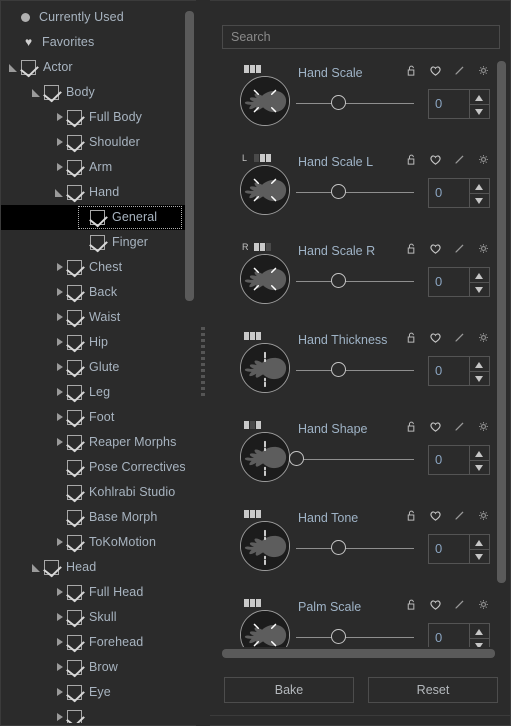 The width and height of the screenshot is (511, 726). What do you see at coordinates (95, 267) in the screenshot?
I see `tree-item-chest: Chest` at bounding box center [95, 267].